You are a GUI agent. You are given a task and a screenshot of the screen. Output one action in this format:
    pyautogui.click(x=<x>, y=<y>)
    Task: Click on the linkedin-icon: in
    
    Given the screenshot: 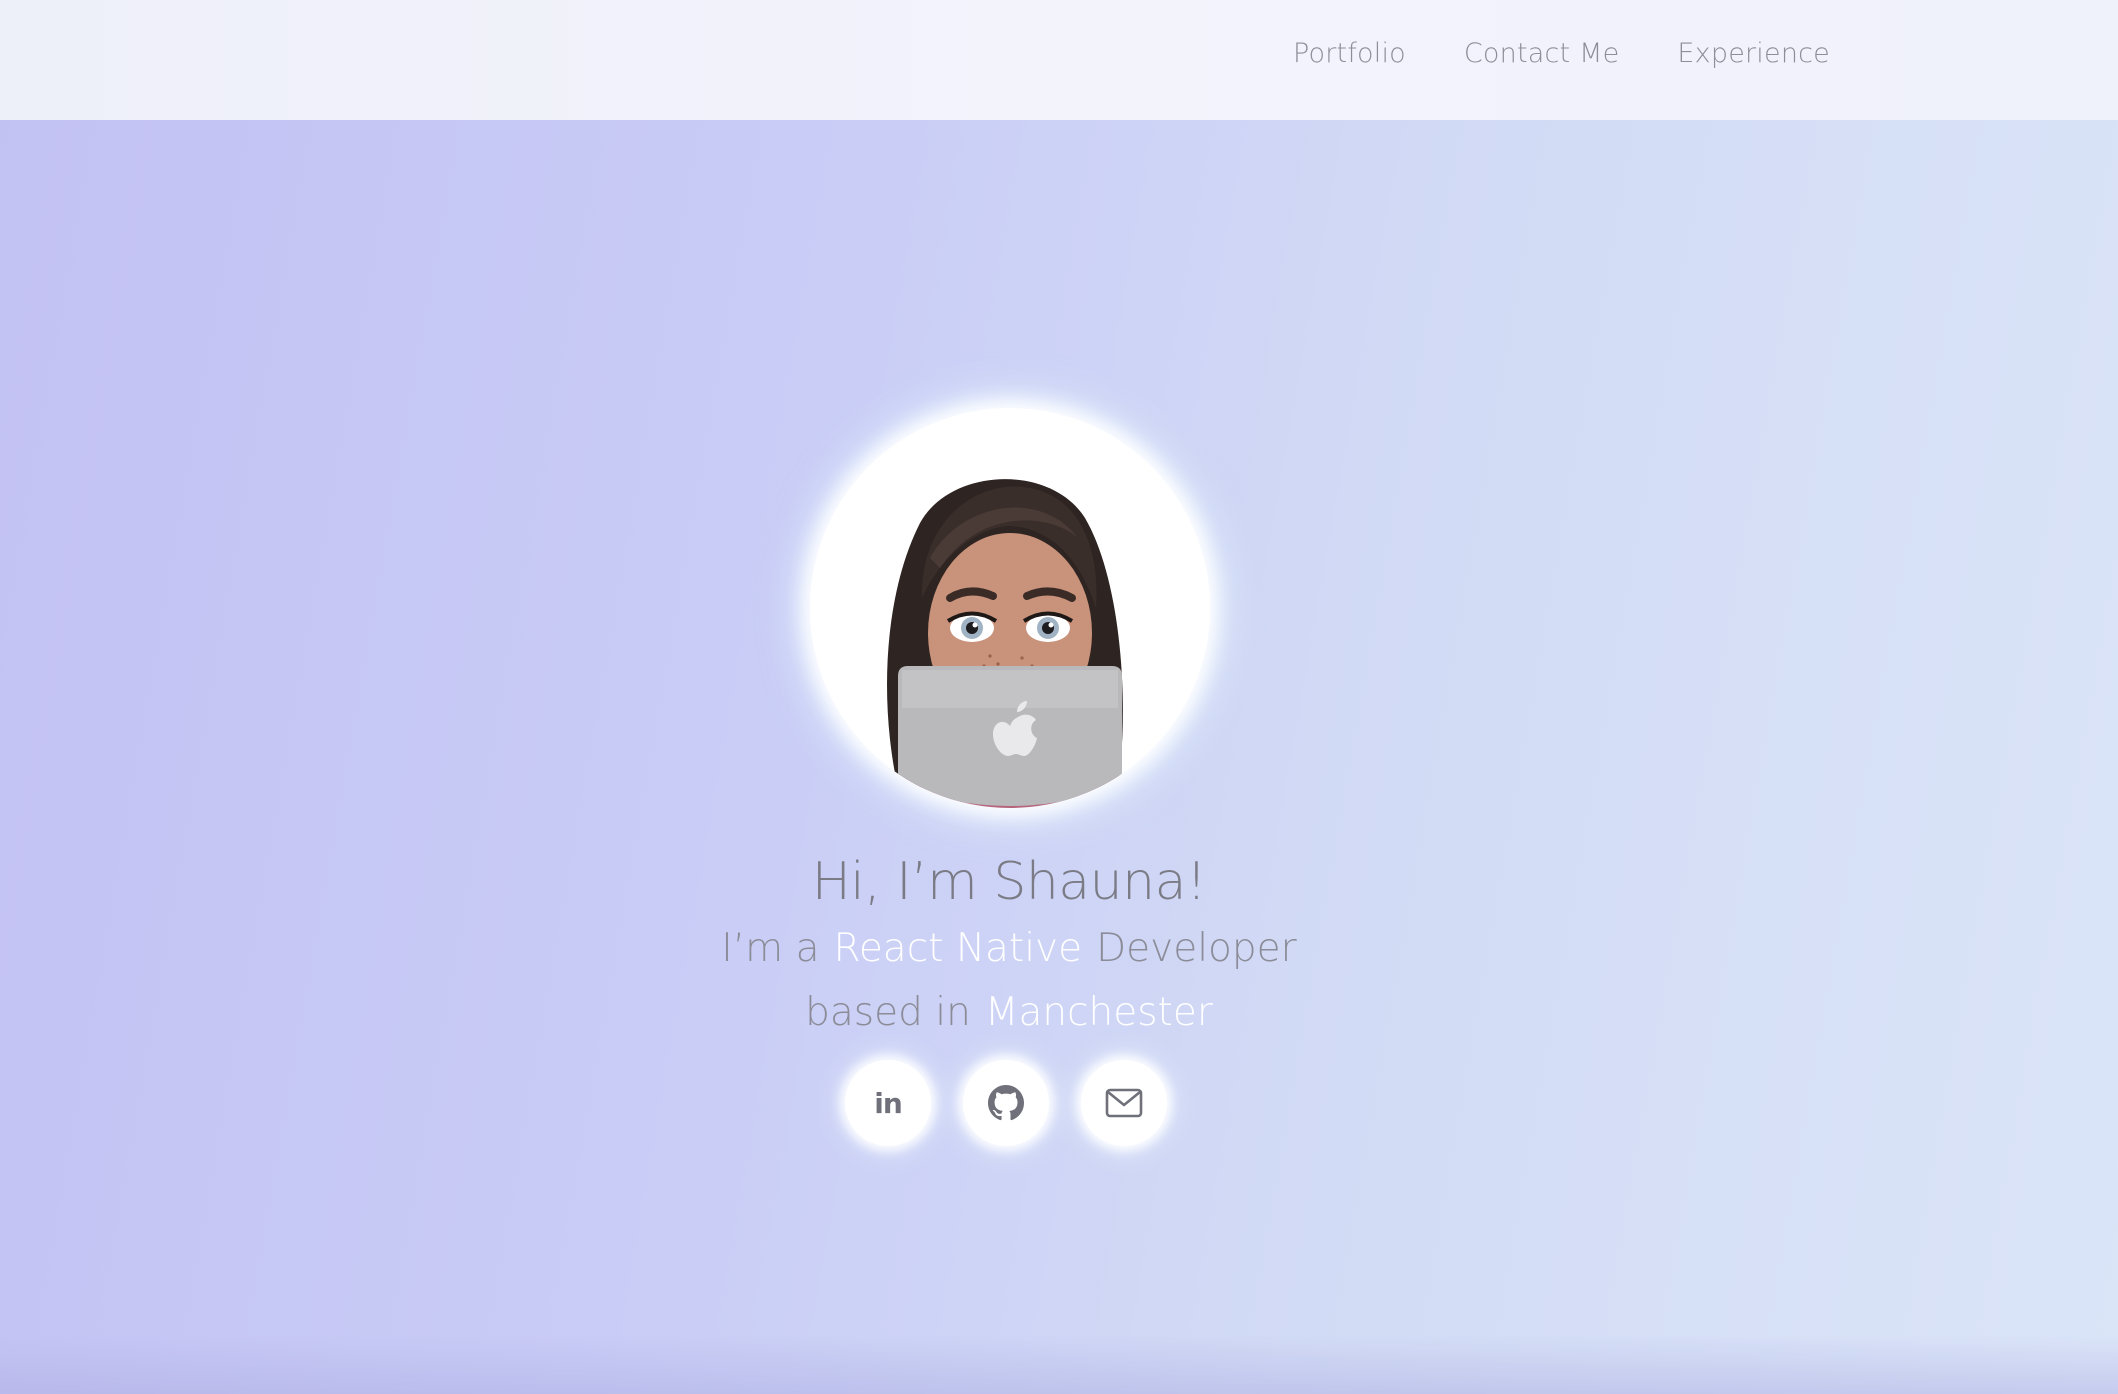 What is the action you would take?
    pyautogui.click(x=888, y=1103)
    